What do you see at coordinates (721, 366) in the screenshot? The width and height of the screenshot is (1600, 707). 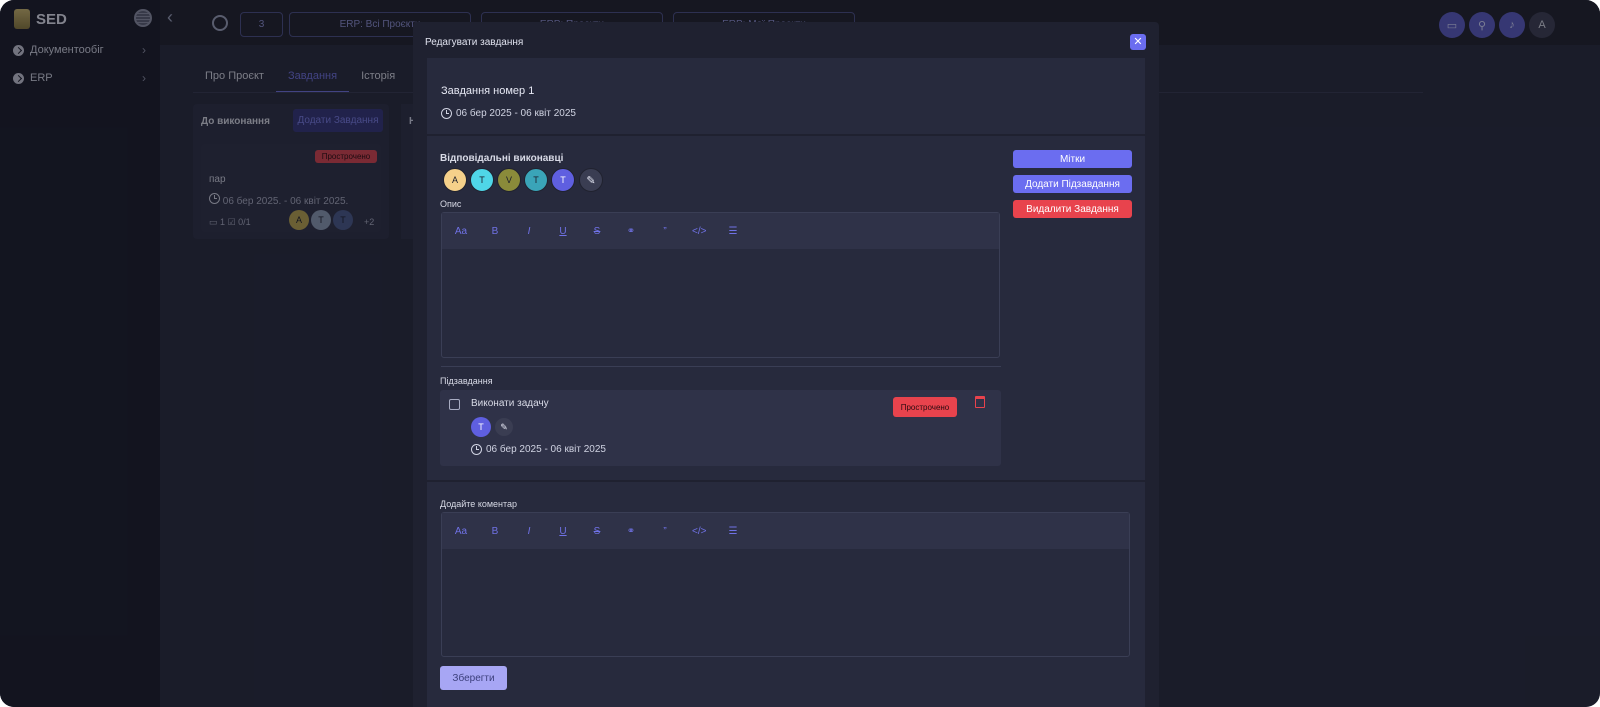 I see `section-divider` at bounding box center [721, 366].